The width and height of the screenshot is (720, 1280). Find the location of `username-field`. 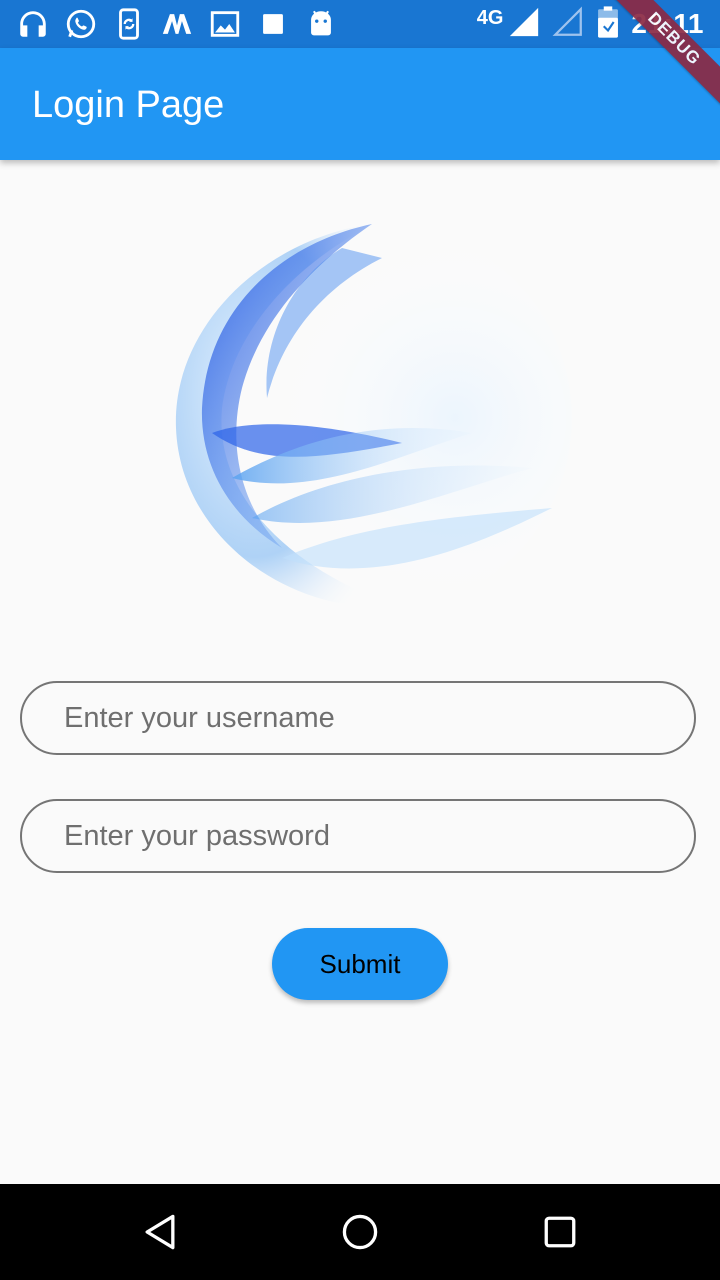

username-field is located at coordinates (358, 718).